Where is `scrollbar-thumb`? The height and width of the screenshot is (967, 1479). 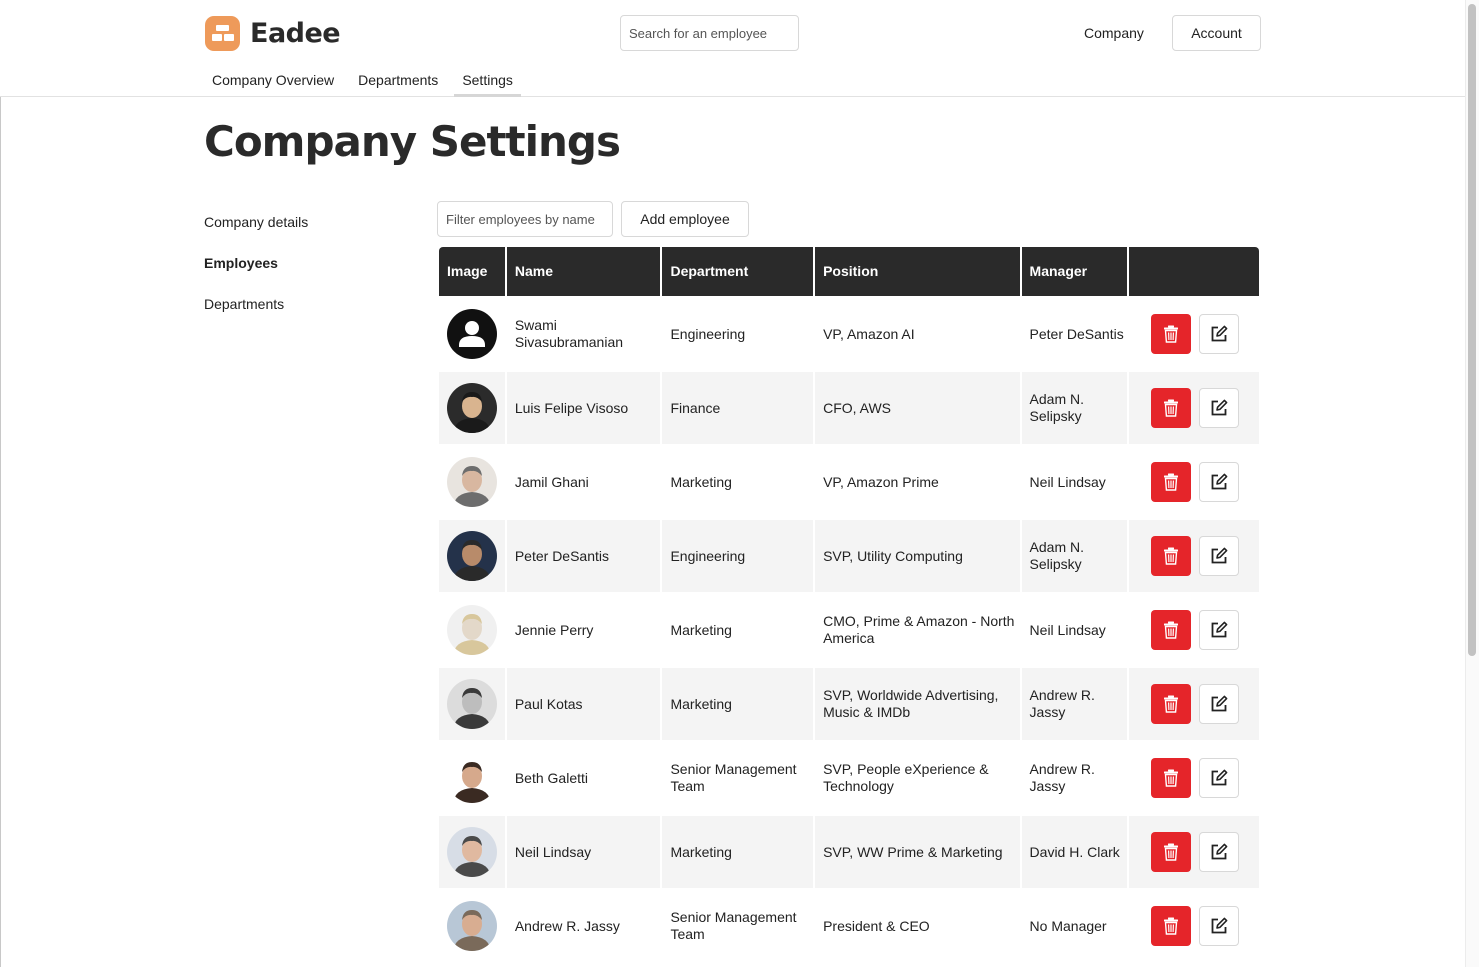
scrollbar-thumb is located at coordinates (1472, 330).